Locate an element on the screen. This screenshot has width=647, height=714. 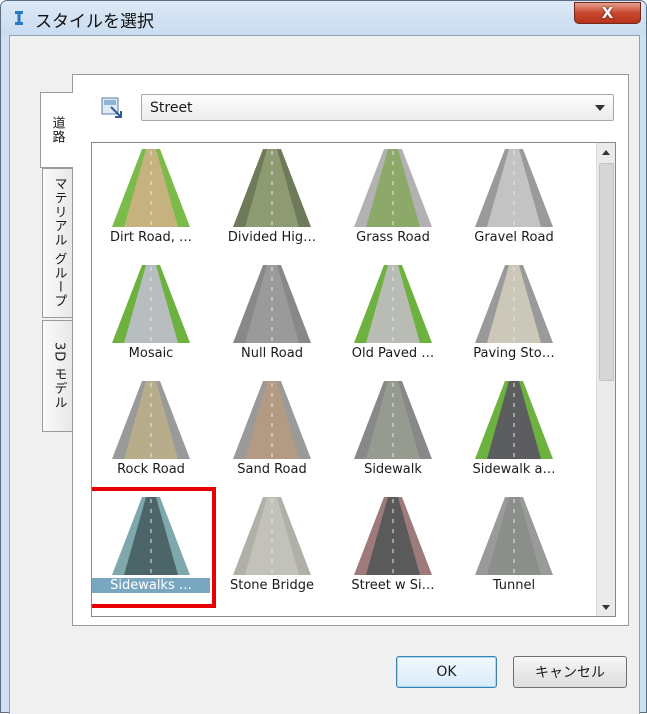
ok-button: OK is located at coordinates (446, 672).